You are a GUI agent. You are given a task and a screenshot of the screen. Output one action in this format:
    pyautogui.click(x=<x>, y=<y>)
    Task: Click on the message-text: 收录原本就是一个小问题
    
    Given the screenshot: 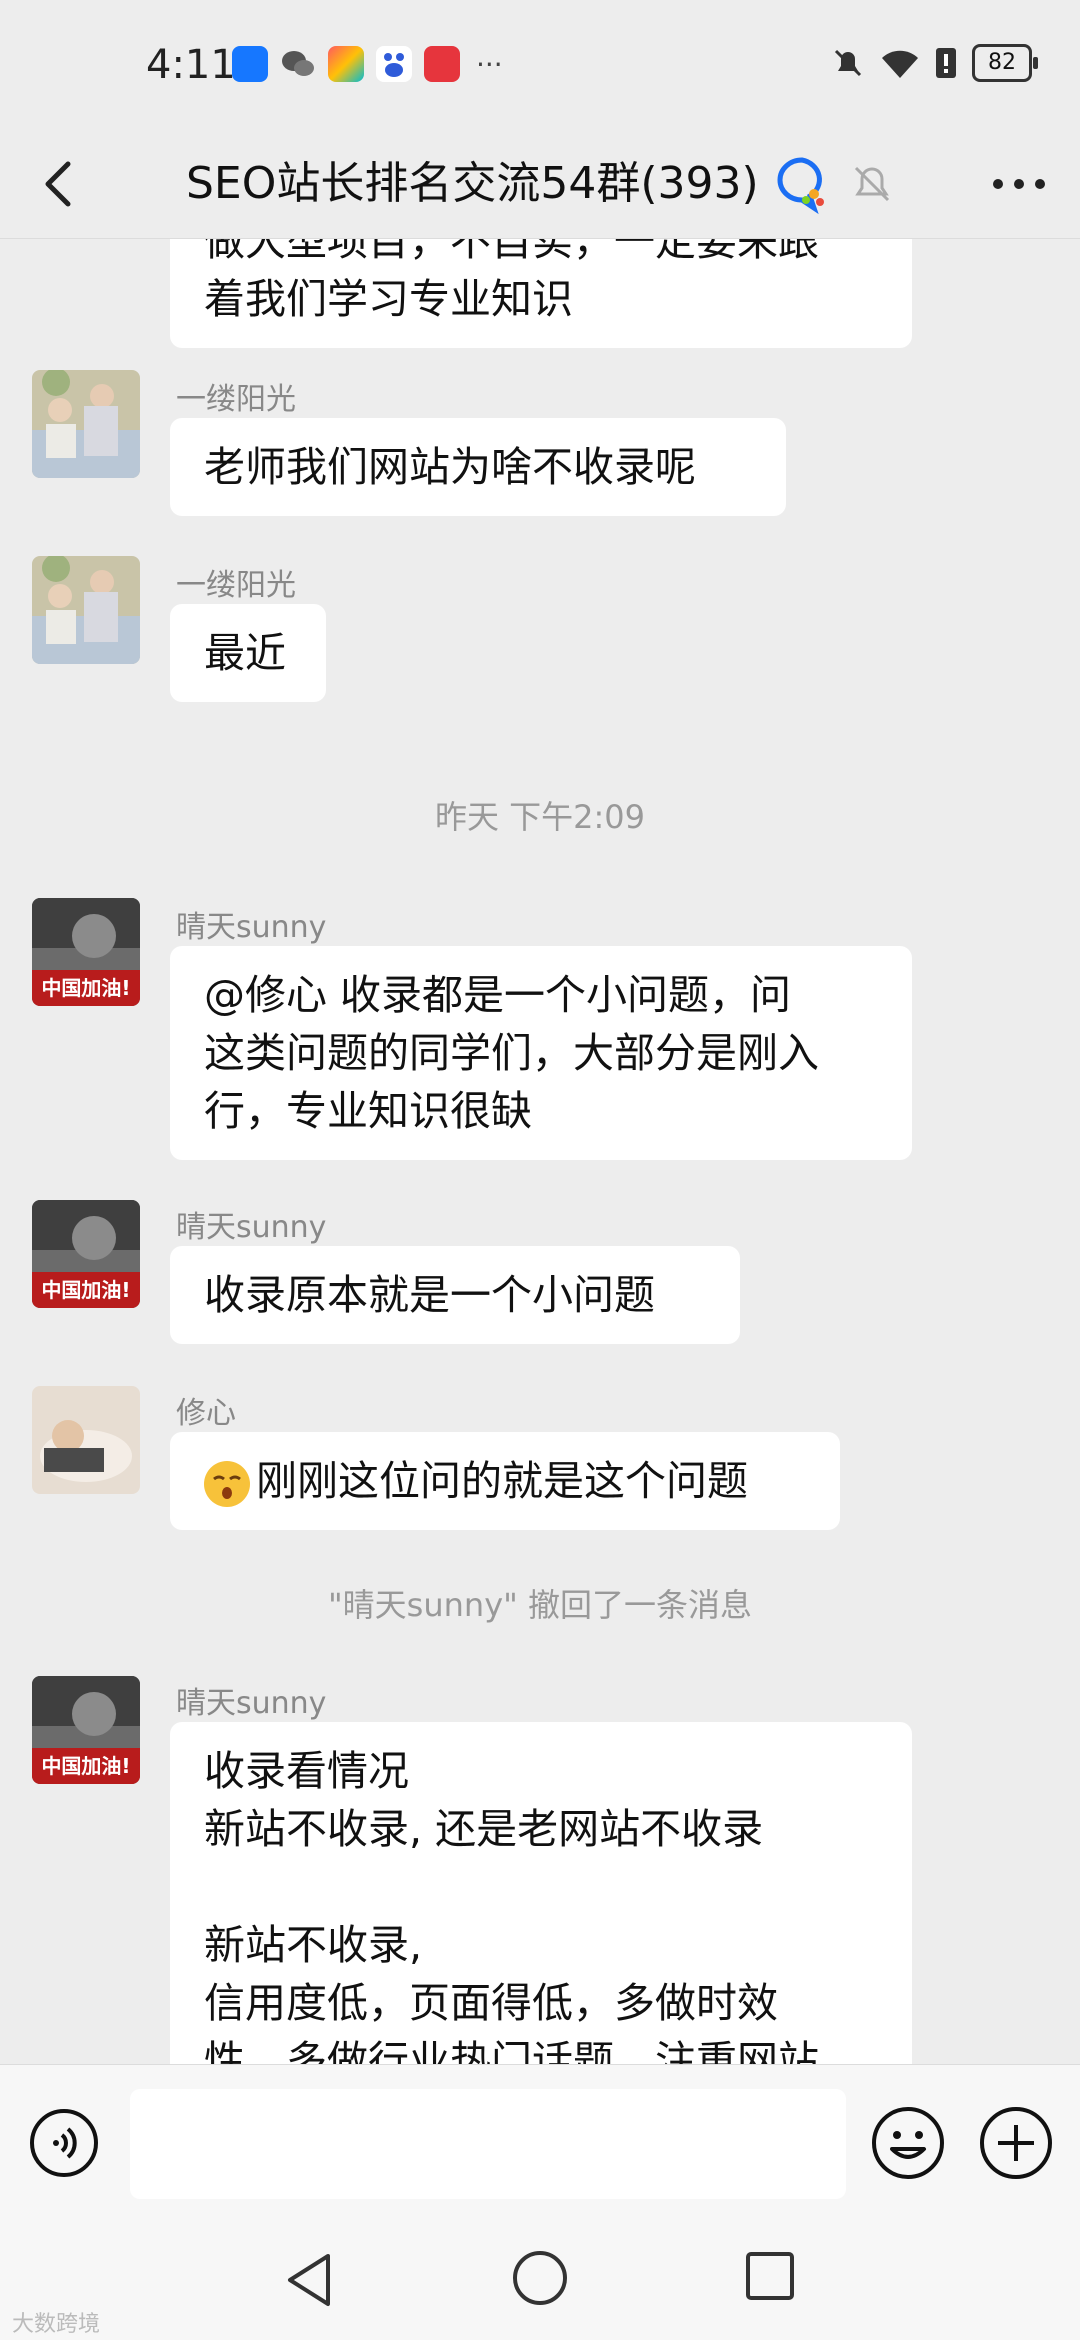 What is the action you would take?
    pyautogui.click(x=429, y=1295)
    